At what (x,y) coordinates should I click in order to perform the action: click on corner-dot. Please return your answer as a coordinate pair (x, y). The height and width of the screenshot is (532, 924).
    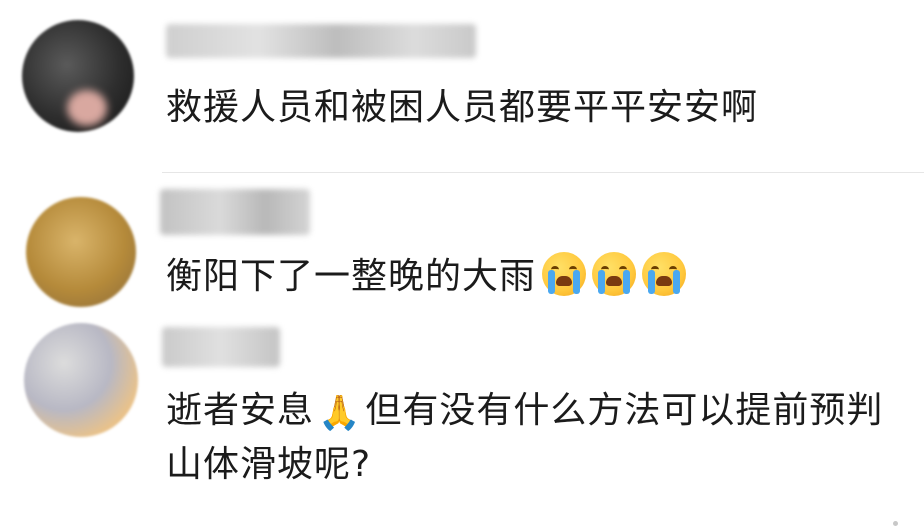
    Looking at the image, I should click on (895, 523).